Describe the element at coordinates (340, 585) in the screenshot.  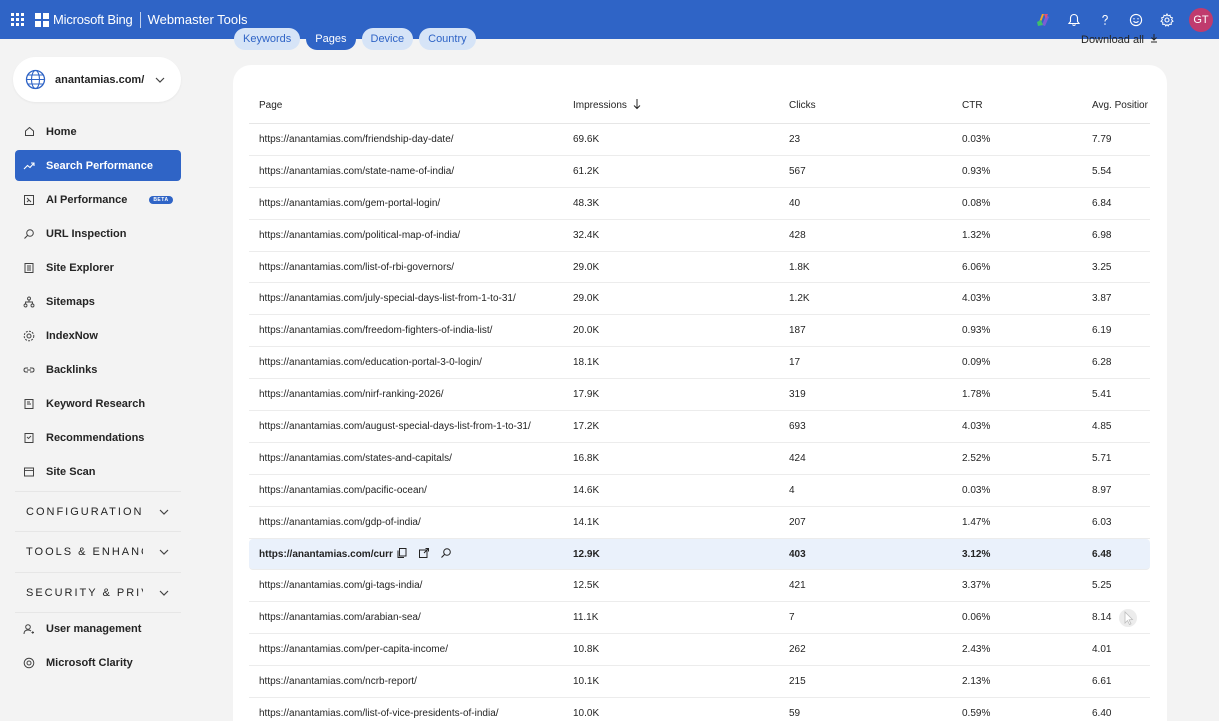
I see `row-page-url: https://anantamias.com/gi-tags-india/` at that location.